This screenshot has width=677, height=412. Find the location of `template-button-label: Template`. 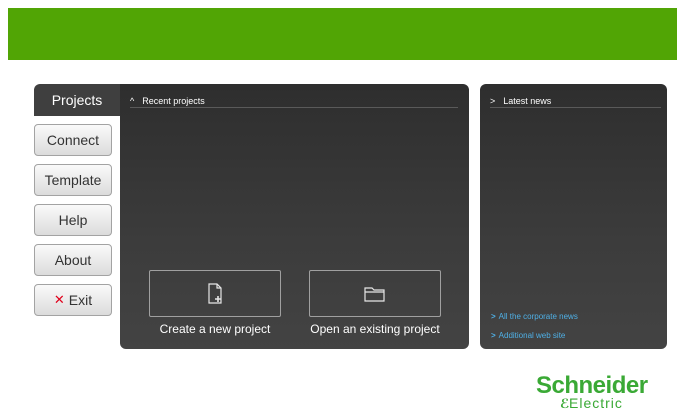

template-button-label: Template is located at coordinates (73, 180).